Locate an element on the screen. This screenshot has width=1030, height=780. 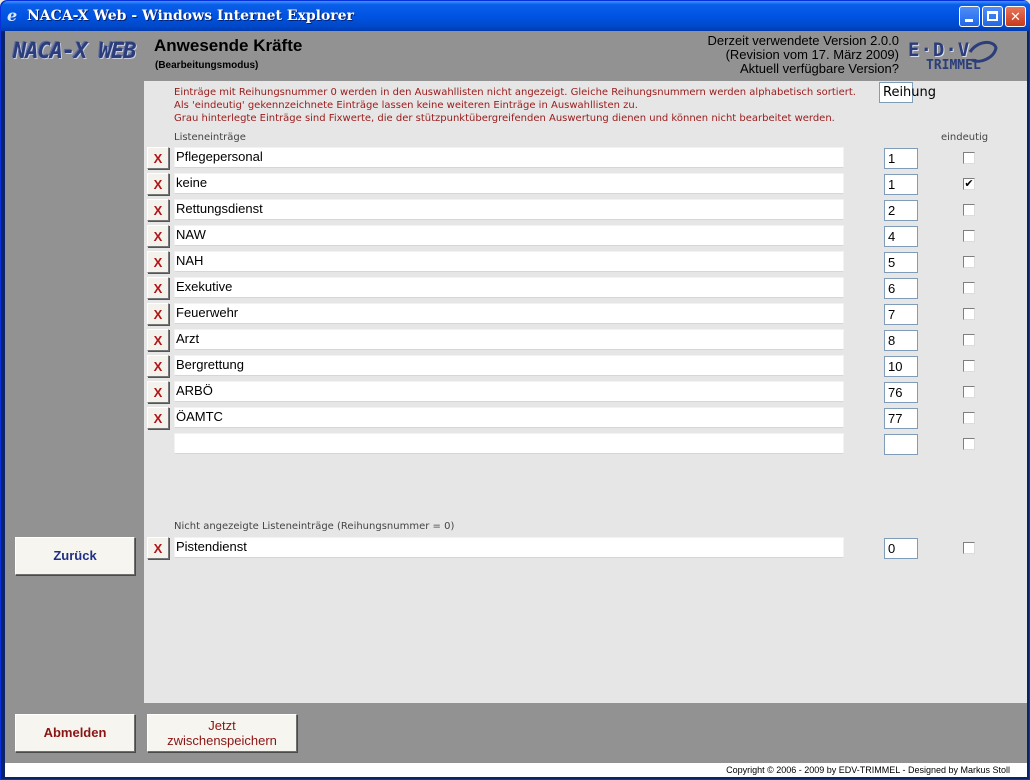
entry-rank-field: 7 is located at coordinates (901, 314).